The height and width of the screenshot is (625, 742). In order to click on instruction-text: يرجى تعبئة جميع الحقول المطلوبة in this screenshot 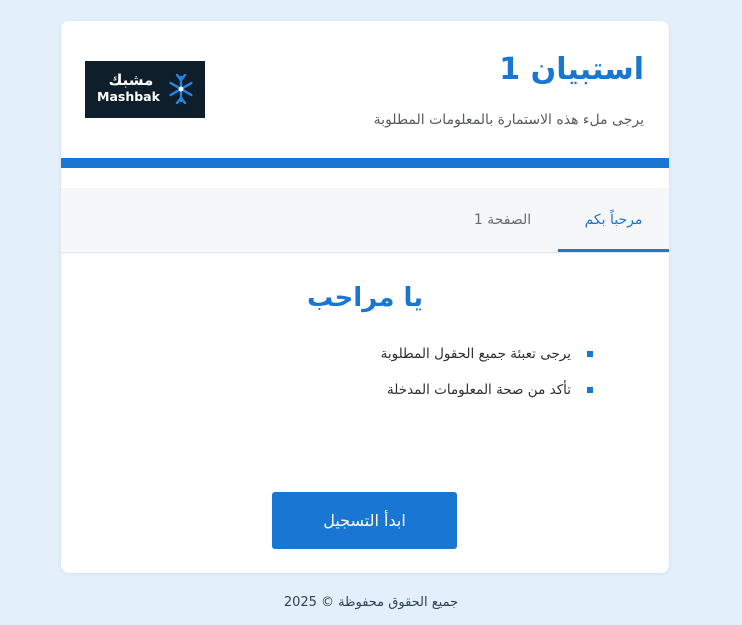, I will do `click(475, 354)`.